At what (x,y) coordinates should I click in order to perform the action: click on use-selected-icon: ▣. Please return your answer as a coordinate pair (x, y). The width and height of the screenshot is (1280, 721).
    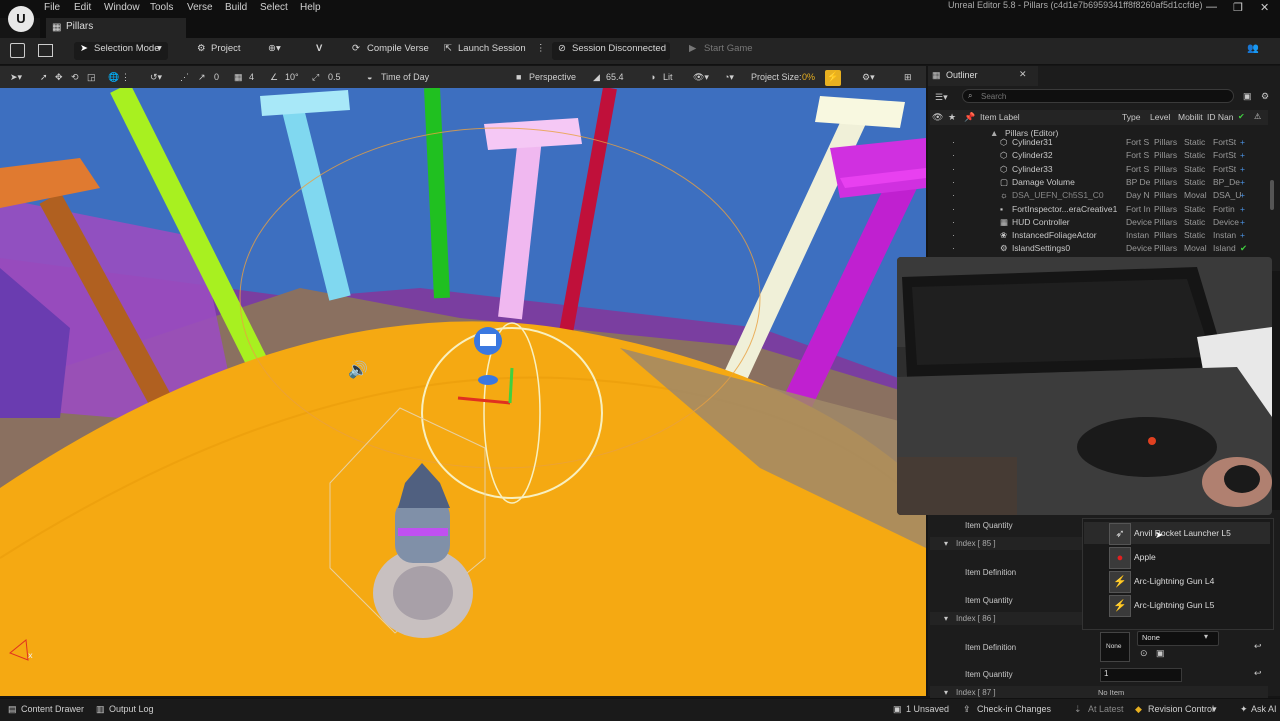
    Looking at the image, I should click on (1160, 653).